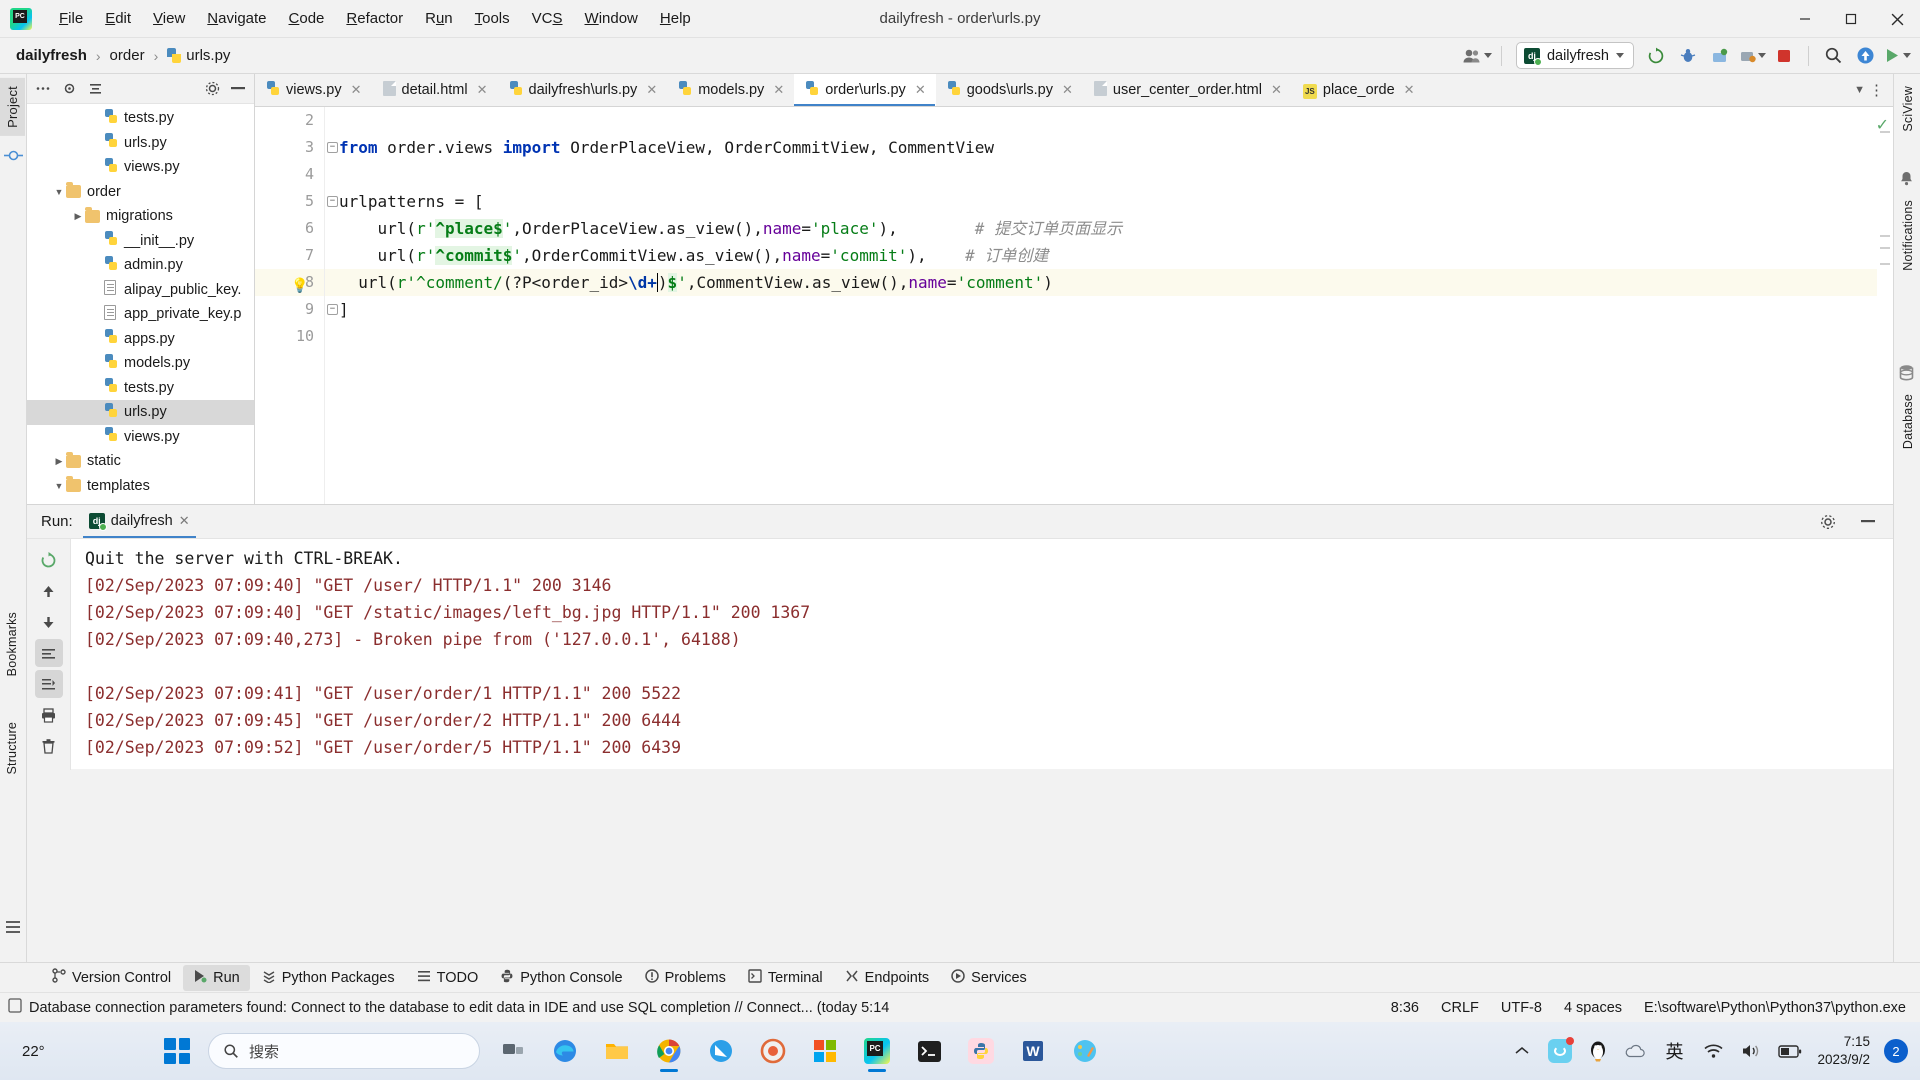  Describe the element at coordinates (561, 978) in the screenshot. I see `bottom-tab: Python Console` at that location.